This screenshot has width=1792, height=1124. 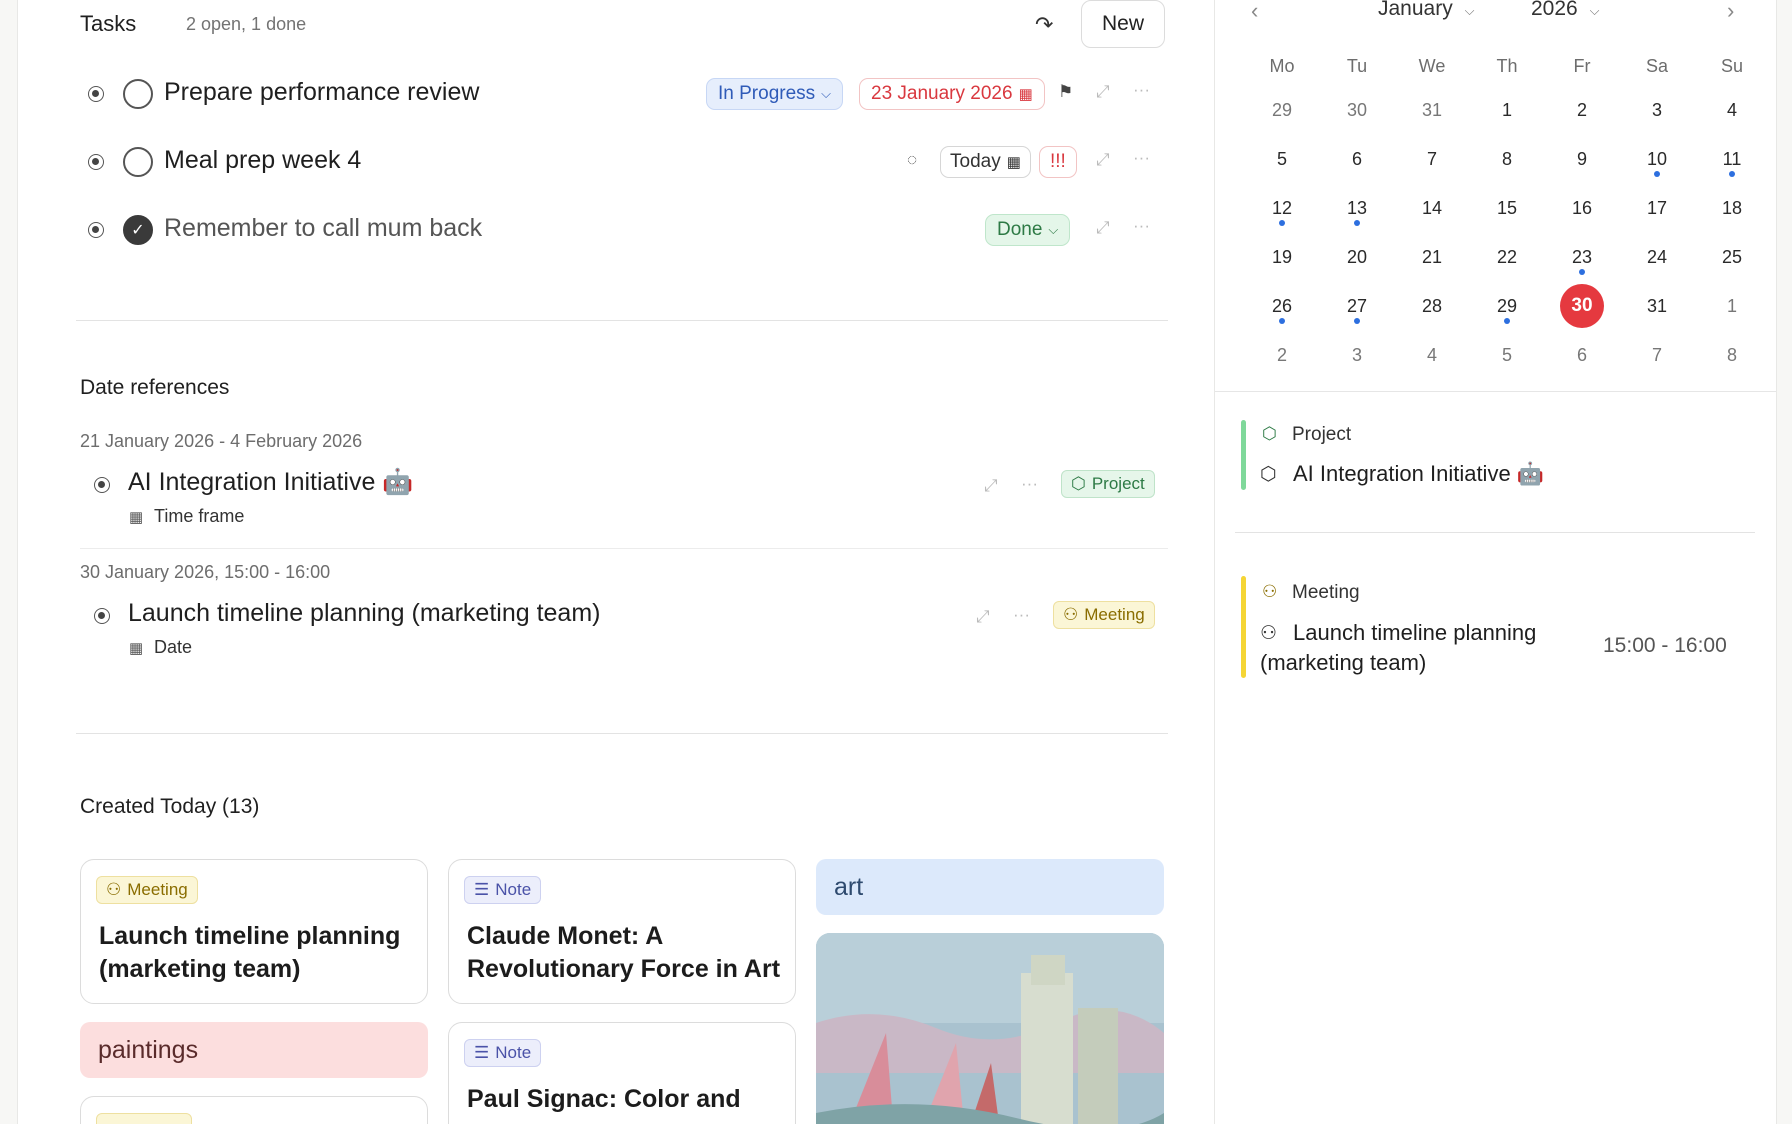 What do you see at coordinates (1426, 10) in the screenshot?
I see `month-selector: January ⌵` at bounding box center [1426, 10].